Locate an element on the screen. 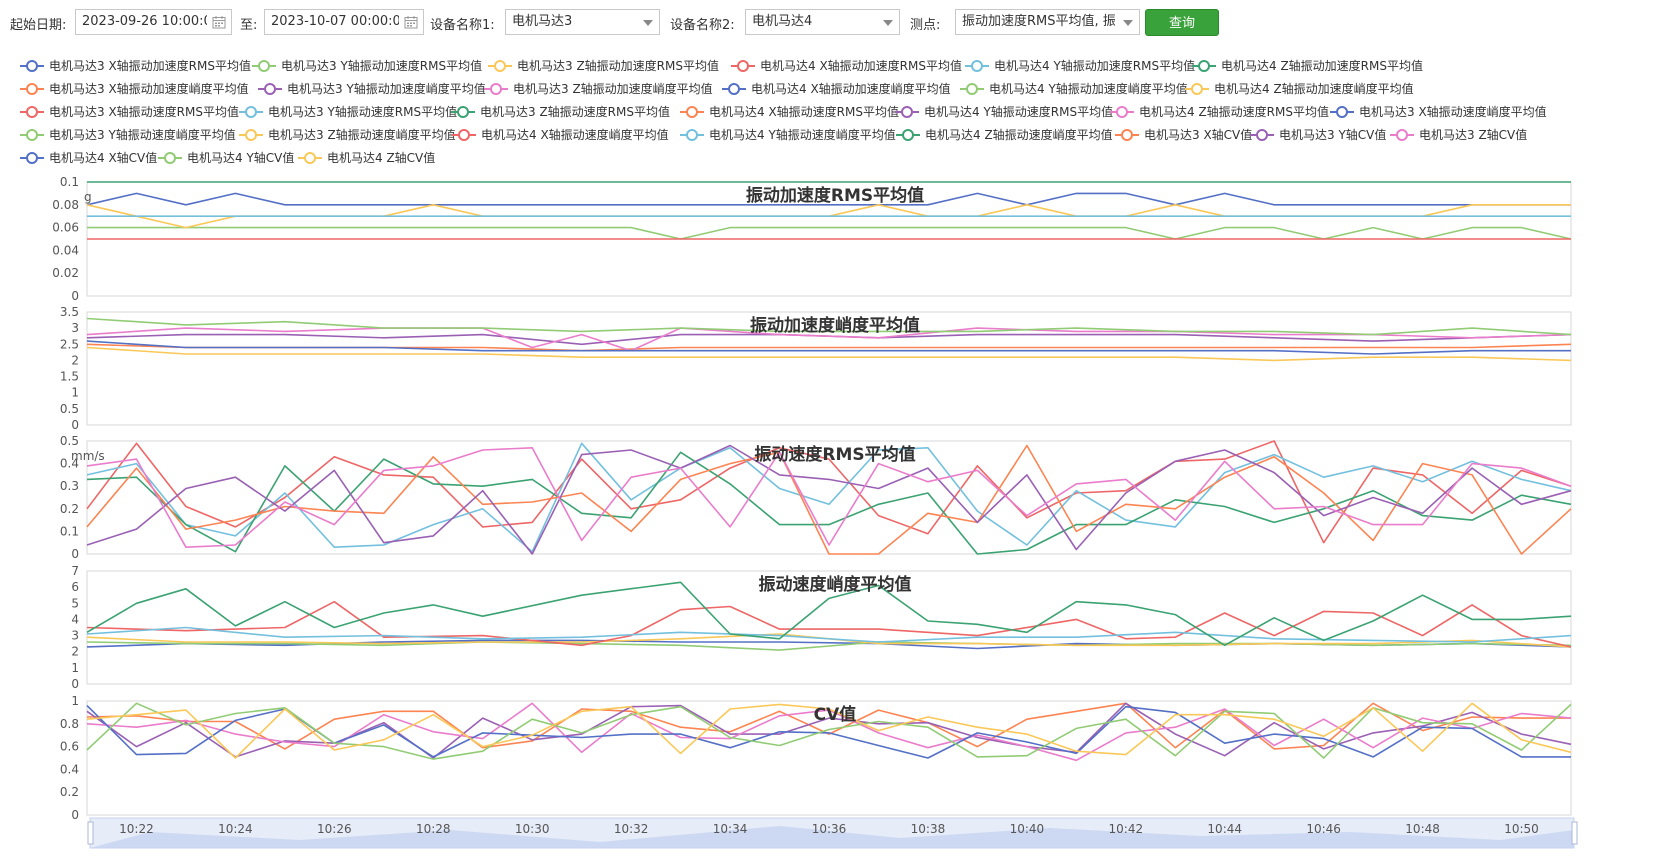 The width and height of the screenshot is (1662, 862). x-tick-label: 10:26 is located at coordinates (334, 829).